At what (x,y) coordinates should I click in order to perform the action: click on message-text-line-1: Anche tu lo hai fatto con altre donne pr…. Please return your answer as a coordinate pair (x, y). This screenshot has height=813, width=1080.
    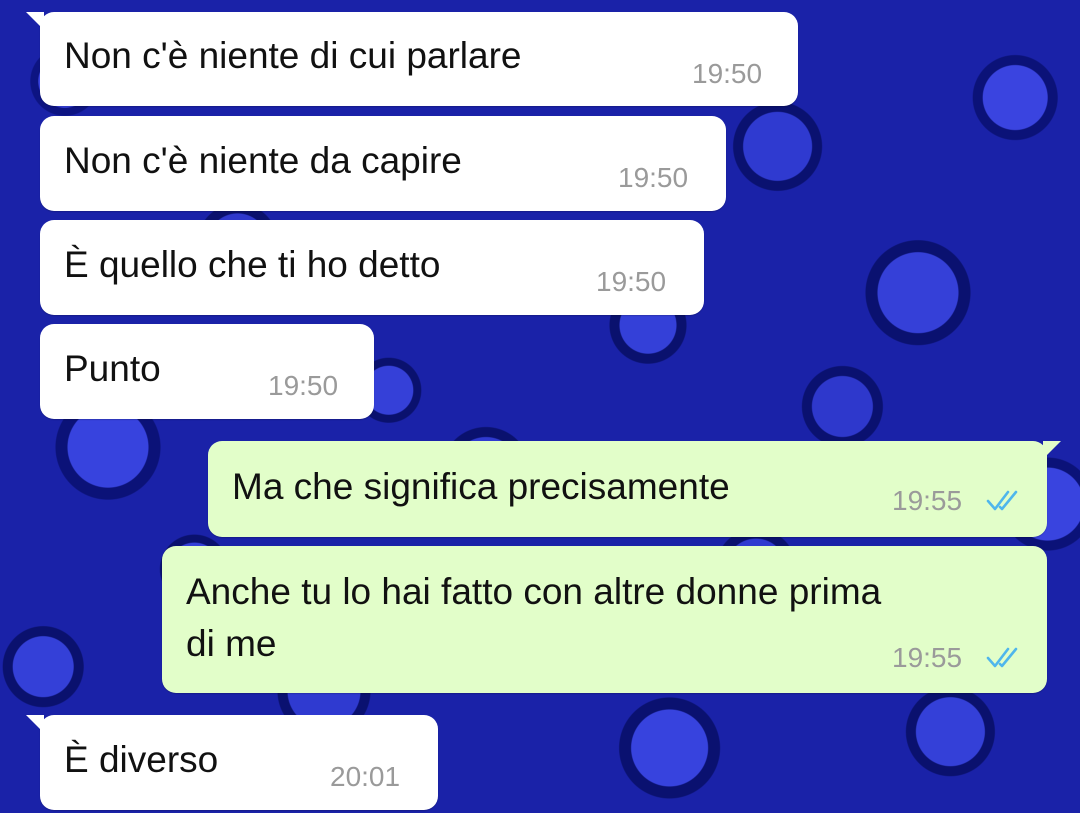
    Looking at the image, I should click on (534, 591).